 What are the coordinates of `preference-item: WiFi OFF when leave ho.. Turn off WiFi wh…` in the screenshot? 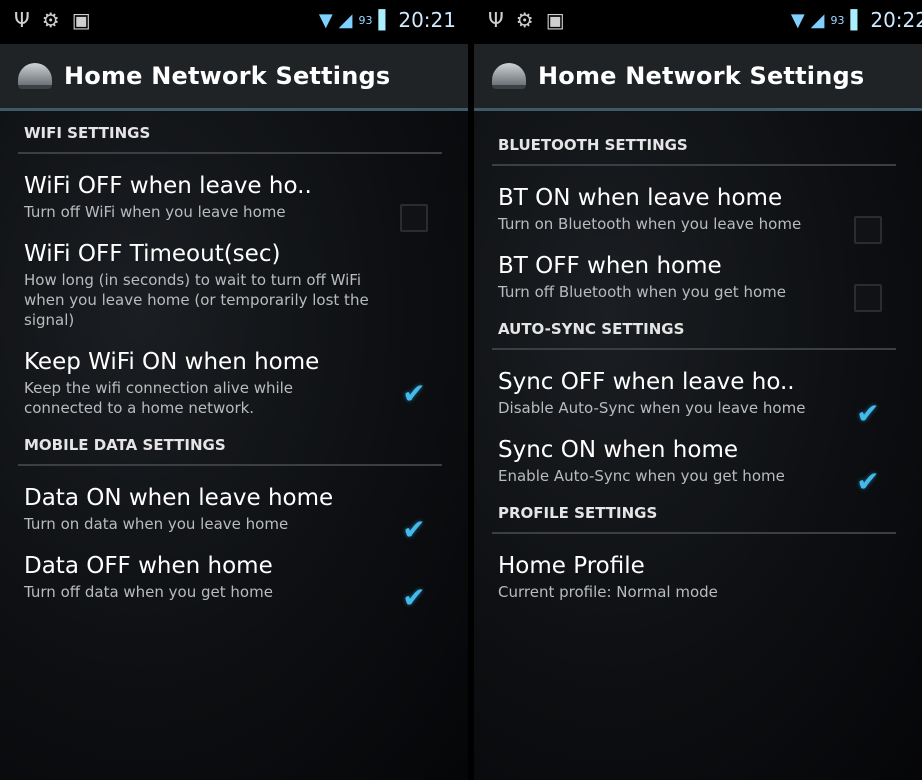 It's located at (230, 200).